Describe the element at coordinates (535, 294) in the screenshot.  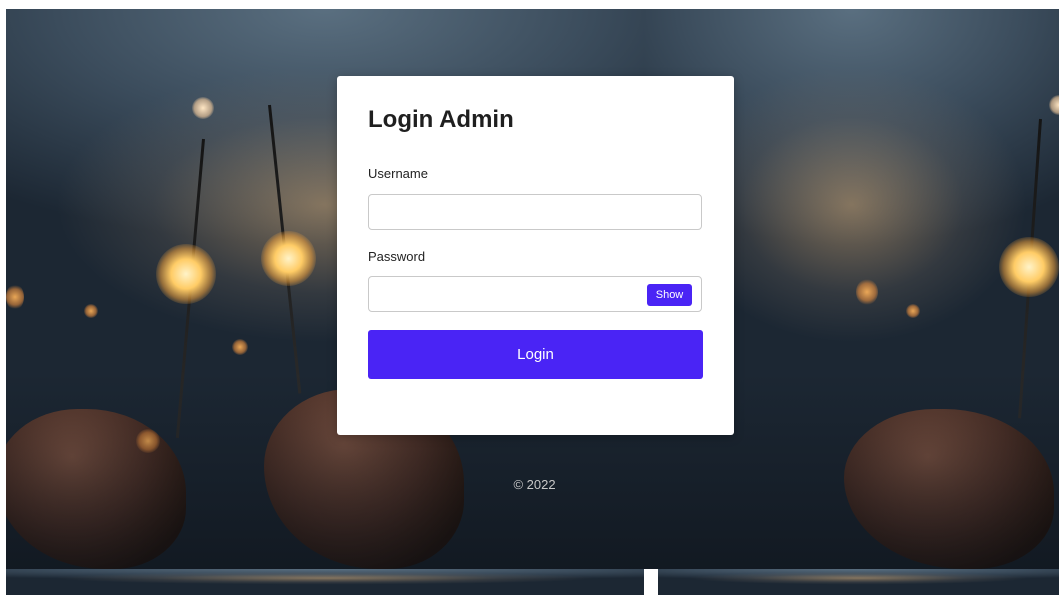
I see `password-field-wrapper: Show` at that location.